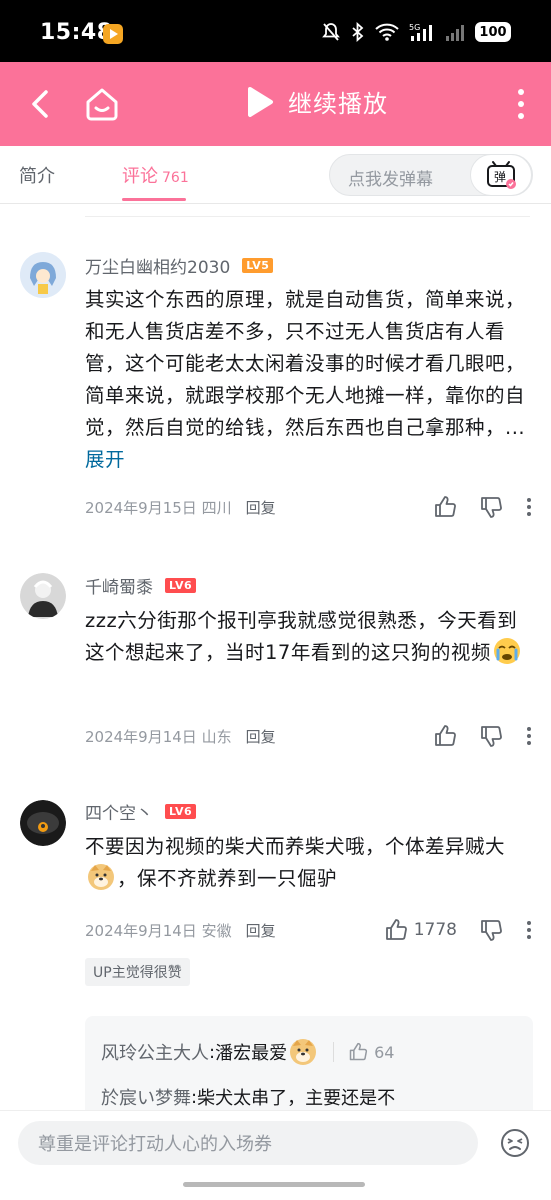 Image resolution: width=551 pixels, height=1200 pixels. I want to click on danmaku-input: 点我发弹幕 弹, so click(431, 175).